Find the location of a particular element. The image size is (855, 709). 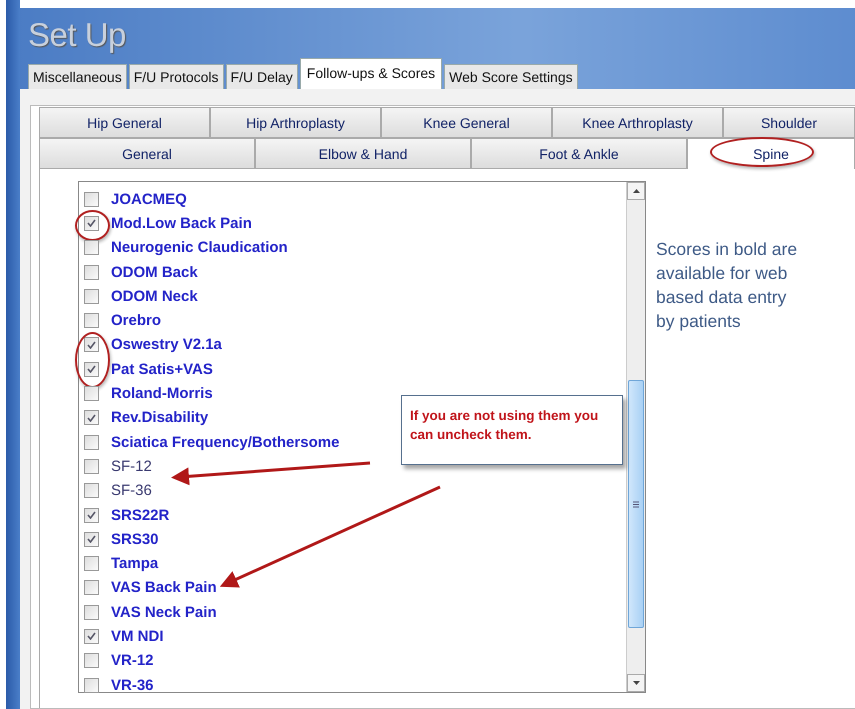

tab: Miscellaneous is located at coordinates (77, 76).